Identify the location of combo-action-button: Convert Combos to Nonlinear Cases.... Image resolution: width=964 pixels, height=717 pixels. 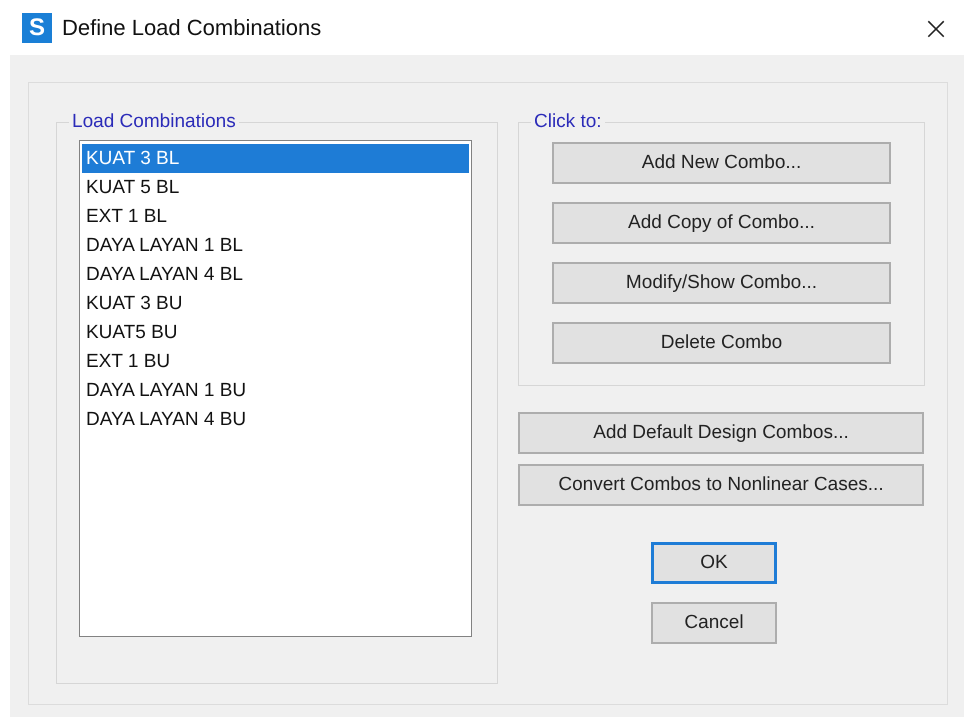
(721, 485).